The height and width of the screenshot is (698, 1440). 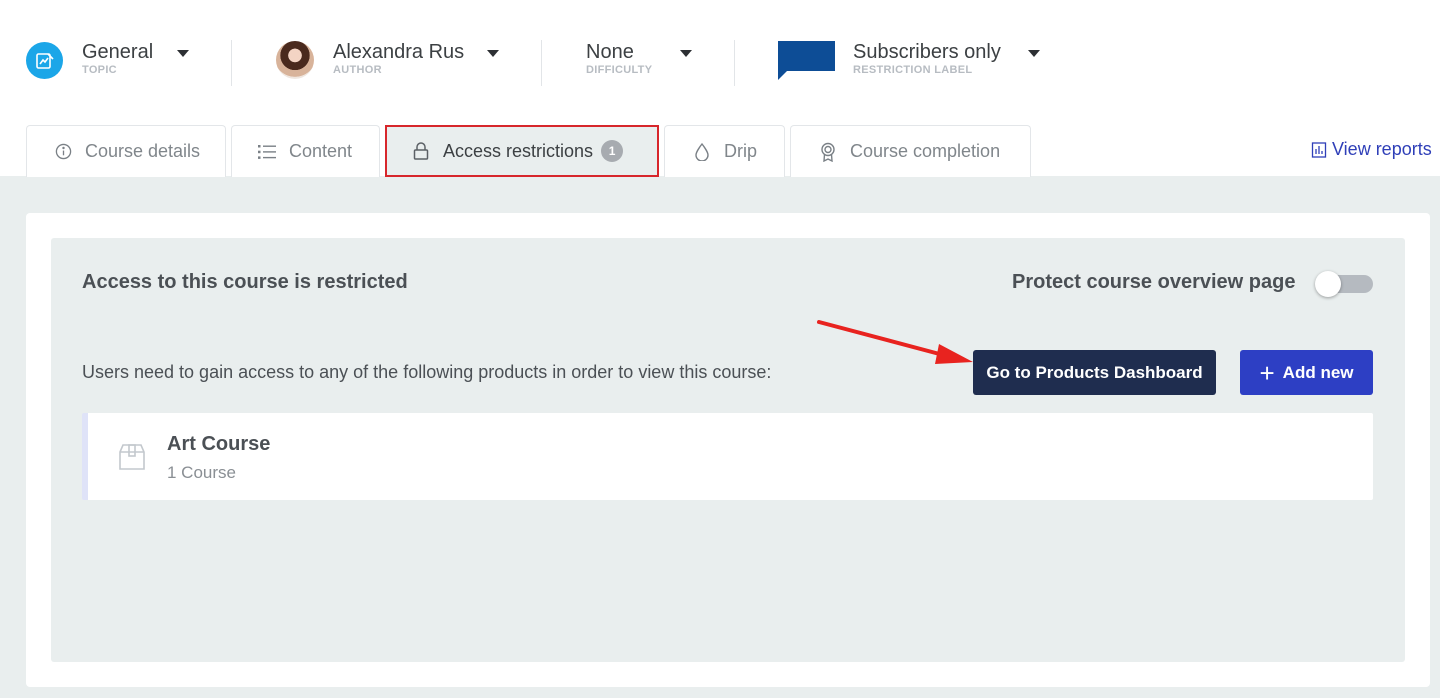 I want to click on tab-badge: 1, so click(x=612, y=151).